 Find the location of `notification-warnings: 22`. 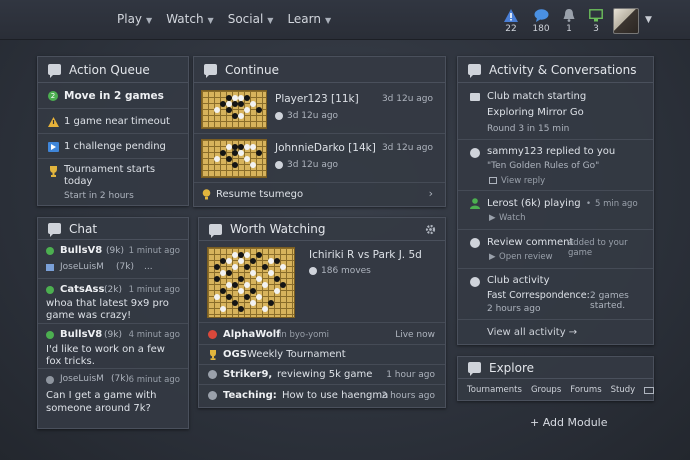

notification-warnings: 22 is located at coordinates (511, 21).